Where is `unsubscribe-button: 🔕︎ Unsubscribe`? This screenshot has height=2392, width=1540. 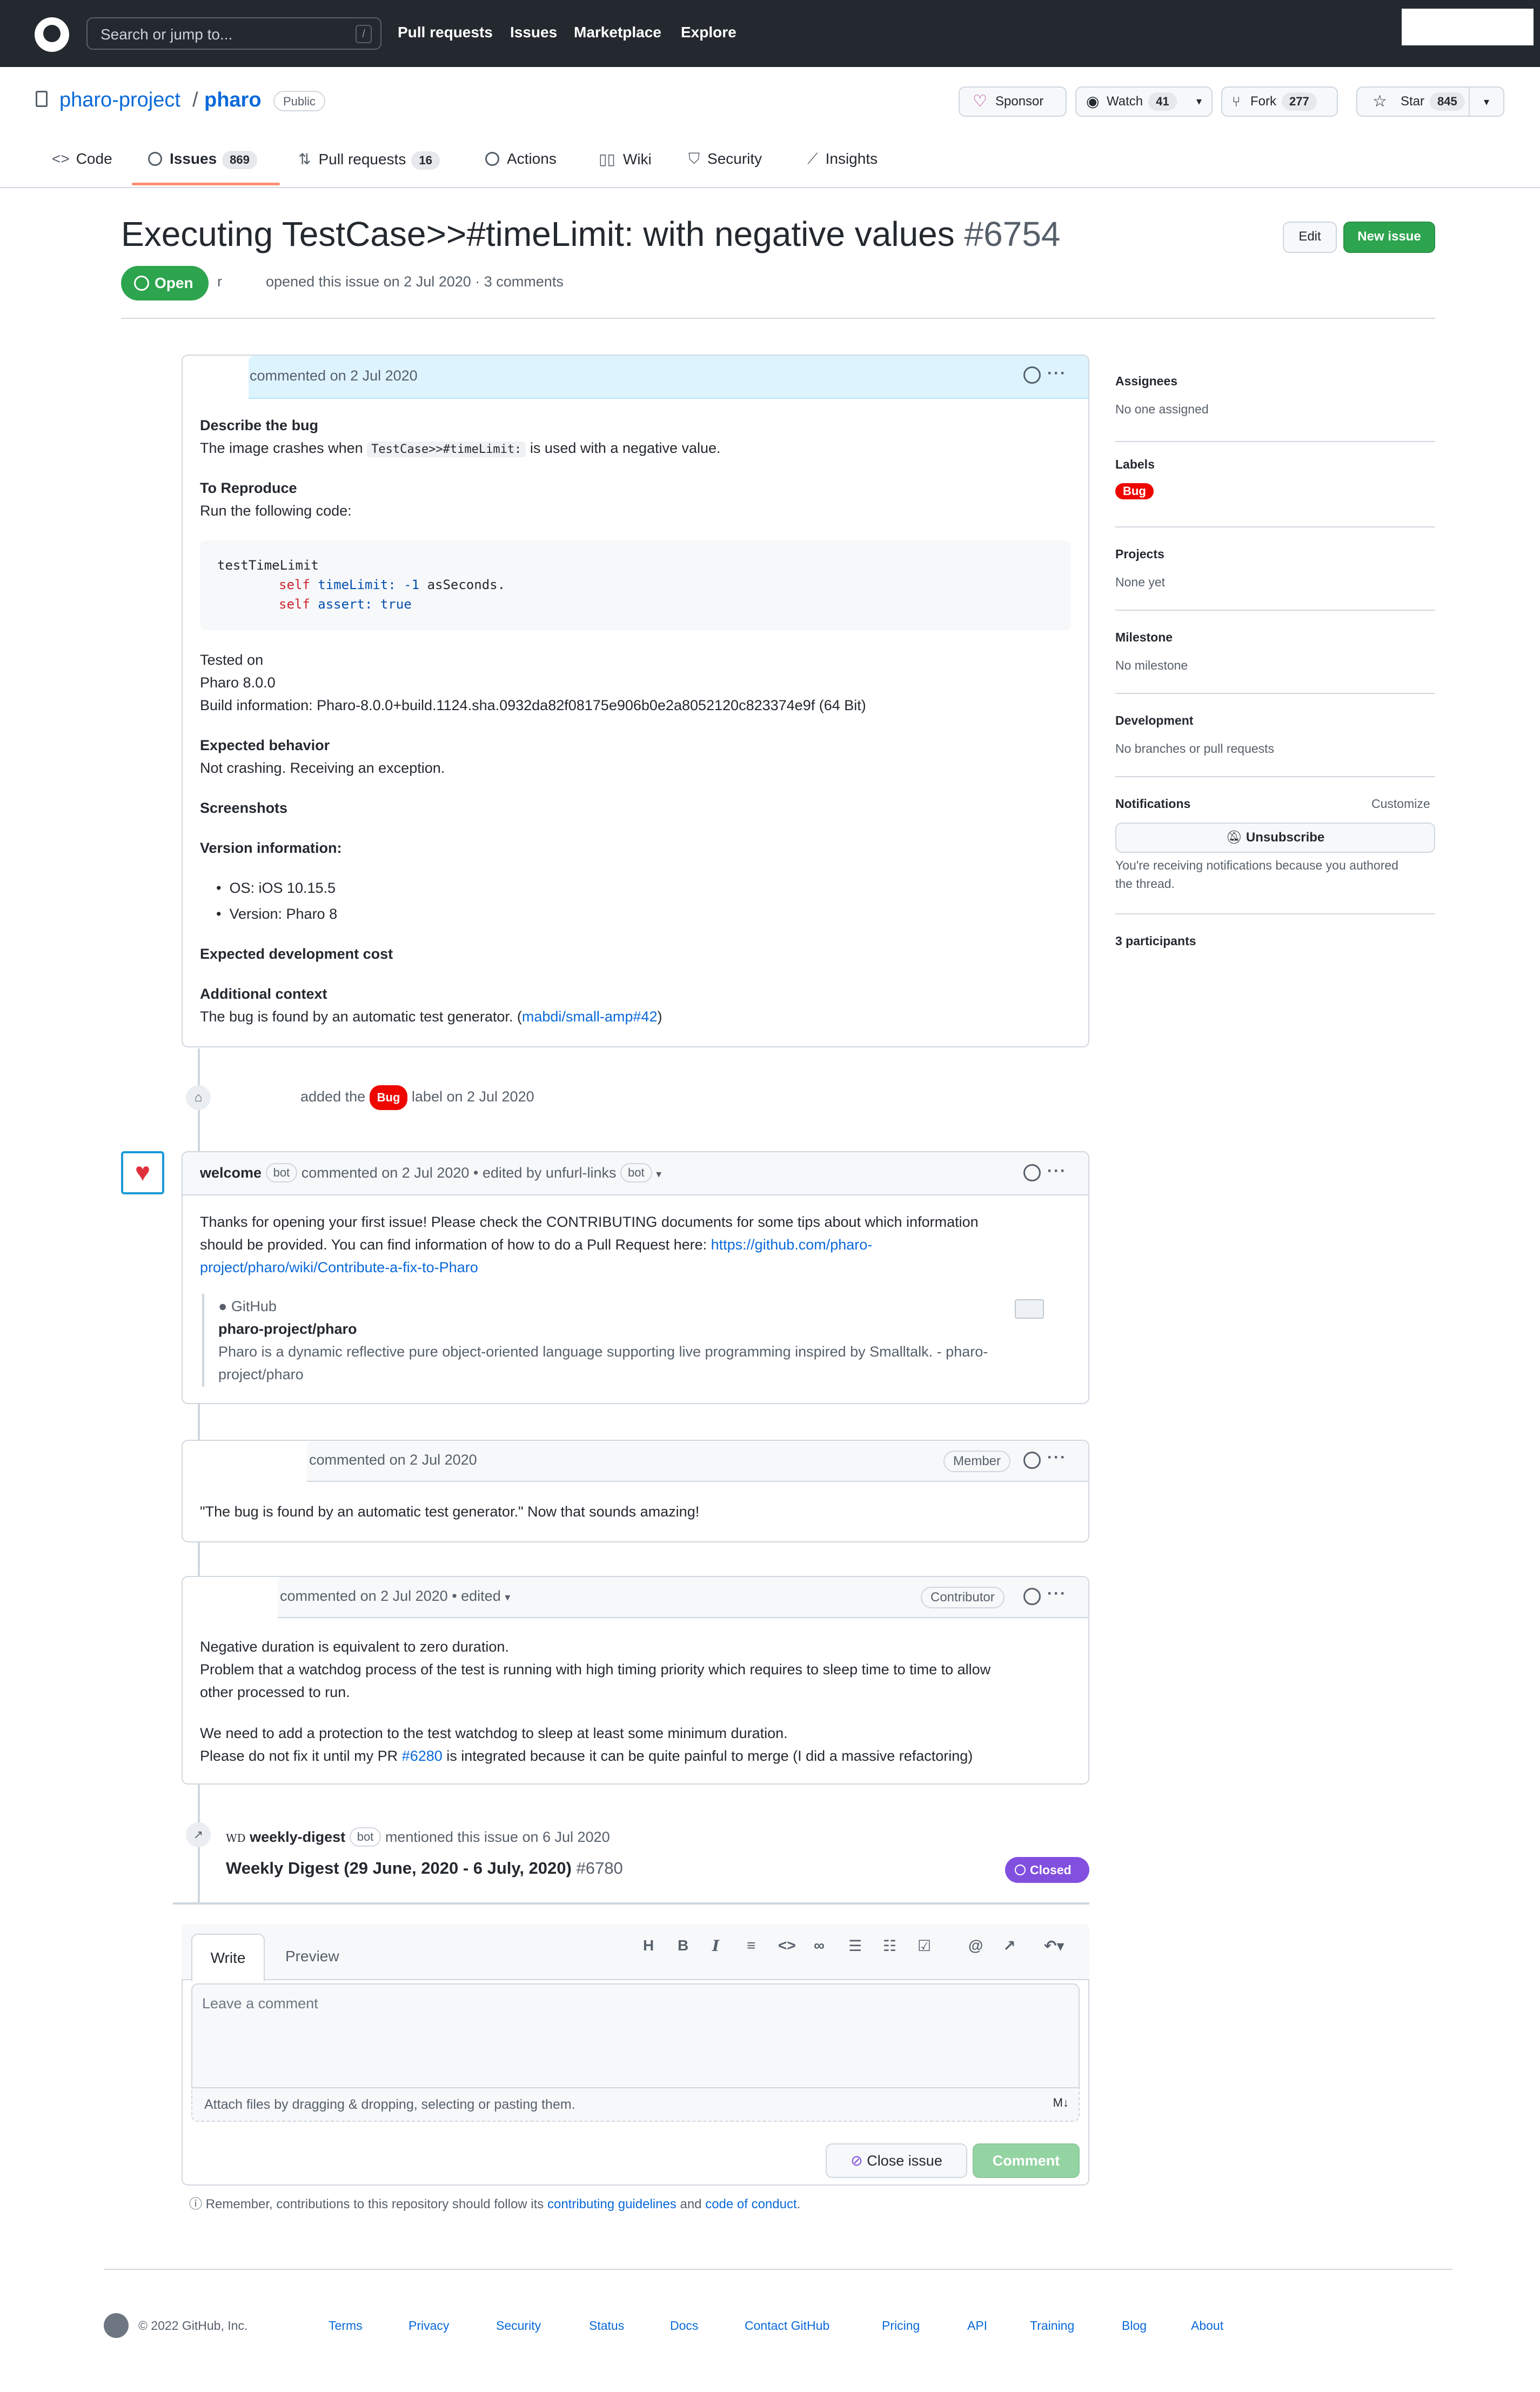
unsubscribe-button: 🔕︎ Unsubscribe is located at coordinates (1275, 838).